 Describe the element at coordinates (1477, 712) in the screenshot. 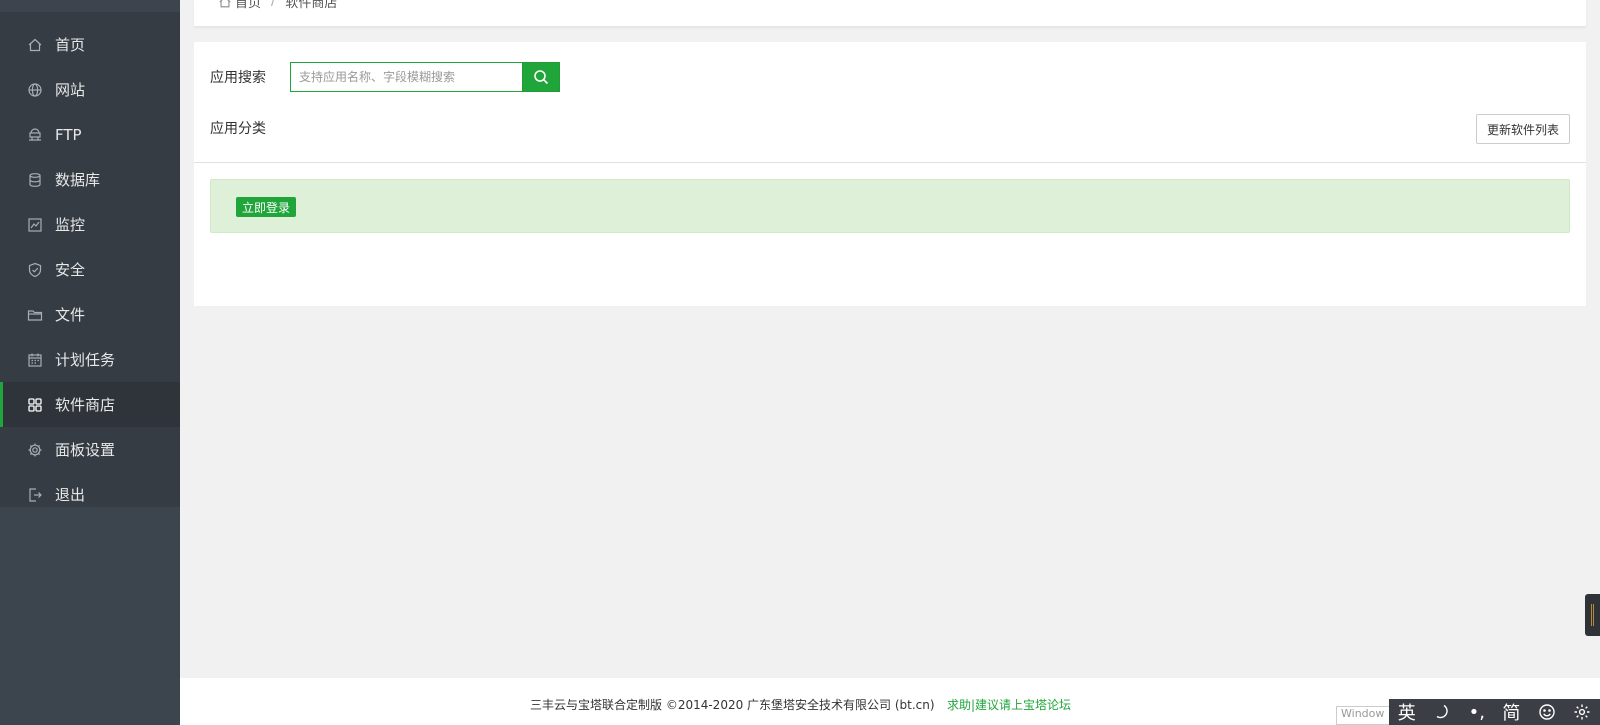

I see `ime-punctuation-toggle: •,` at that location.